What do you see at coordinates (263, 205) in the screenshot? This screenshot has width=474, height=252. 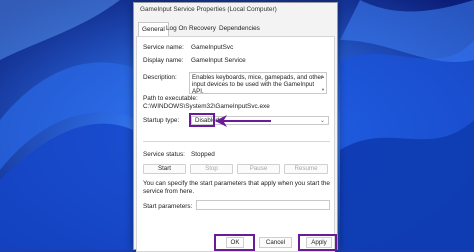 I see `start-params-input` at bounding box center [263, 205].